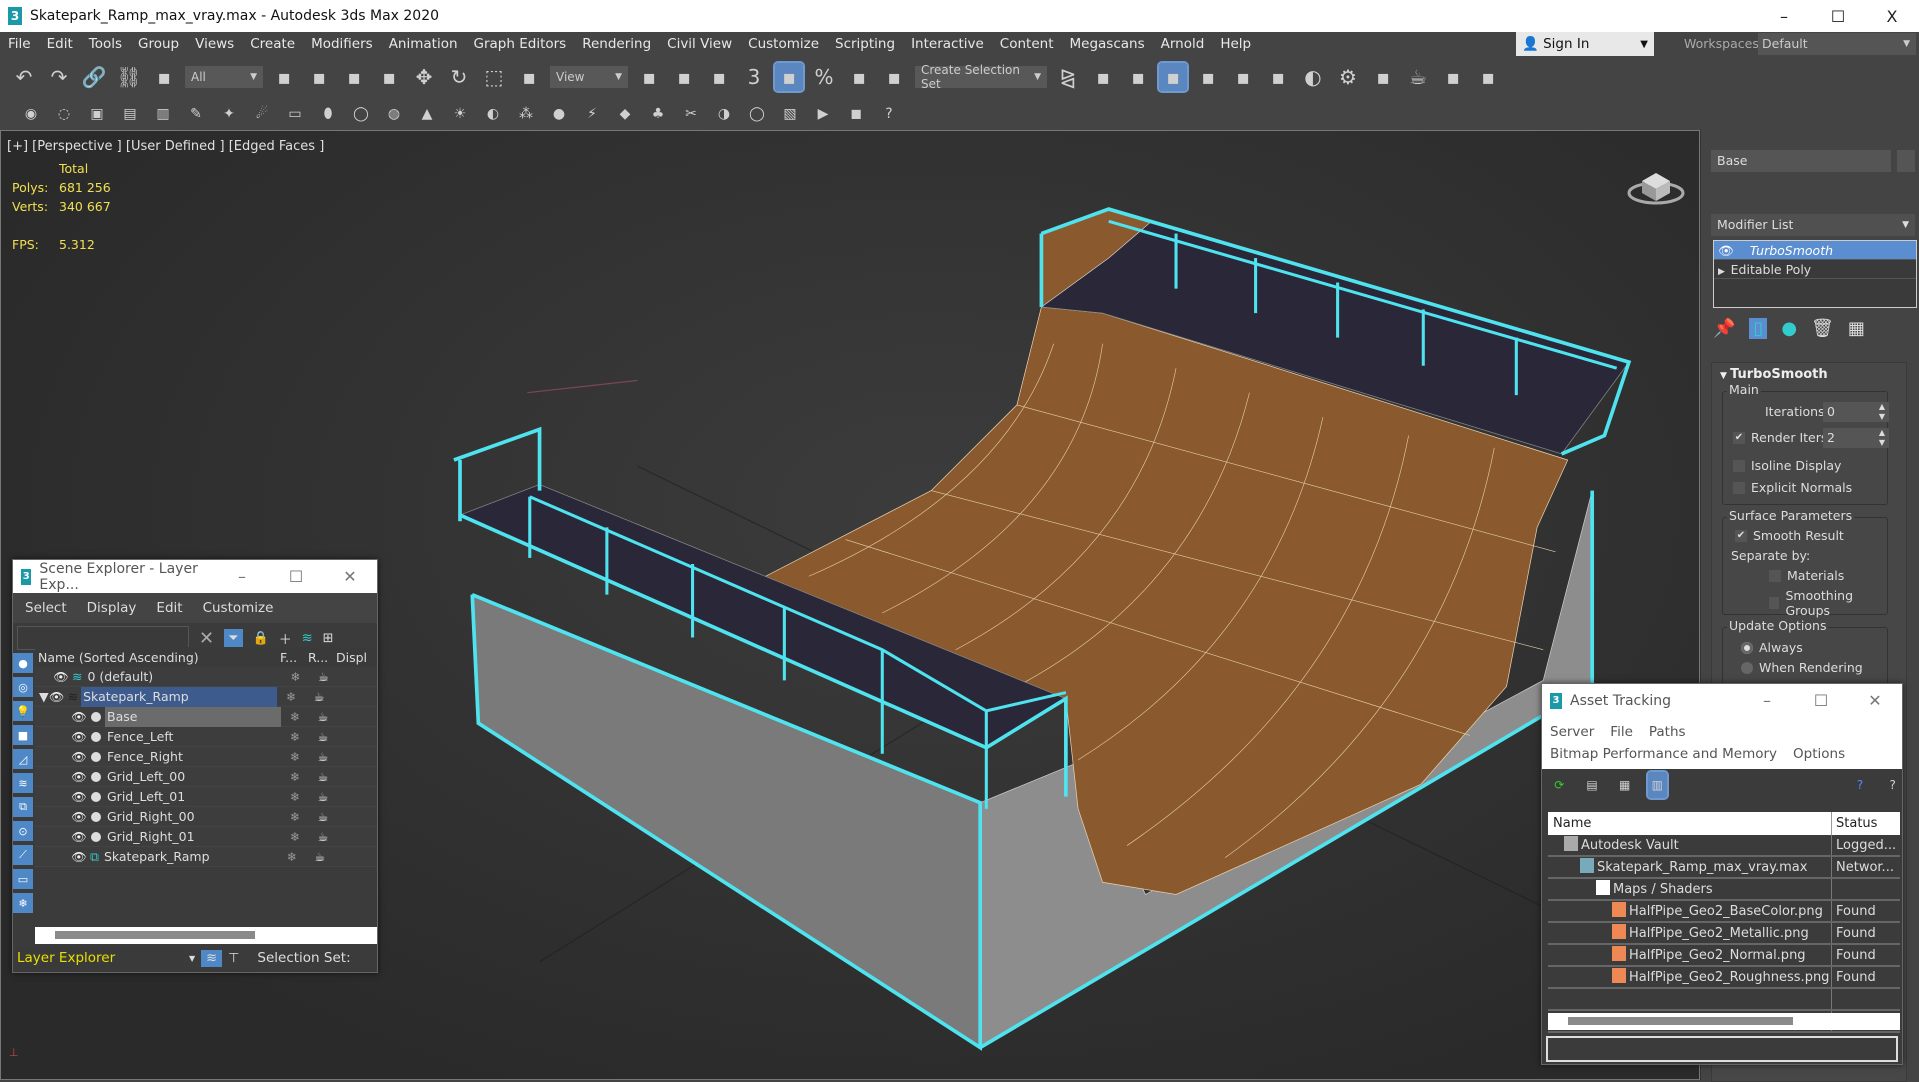 This screenshot has width=1919, height=1082. What do you see at coordinates (1734, 250) in the screenshot?
I see `eye-icon: 👁` at bounding box center [1734, 250].